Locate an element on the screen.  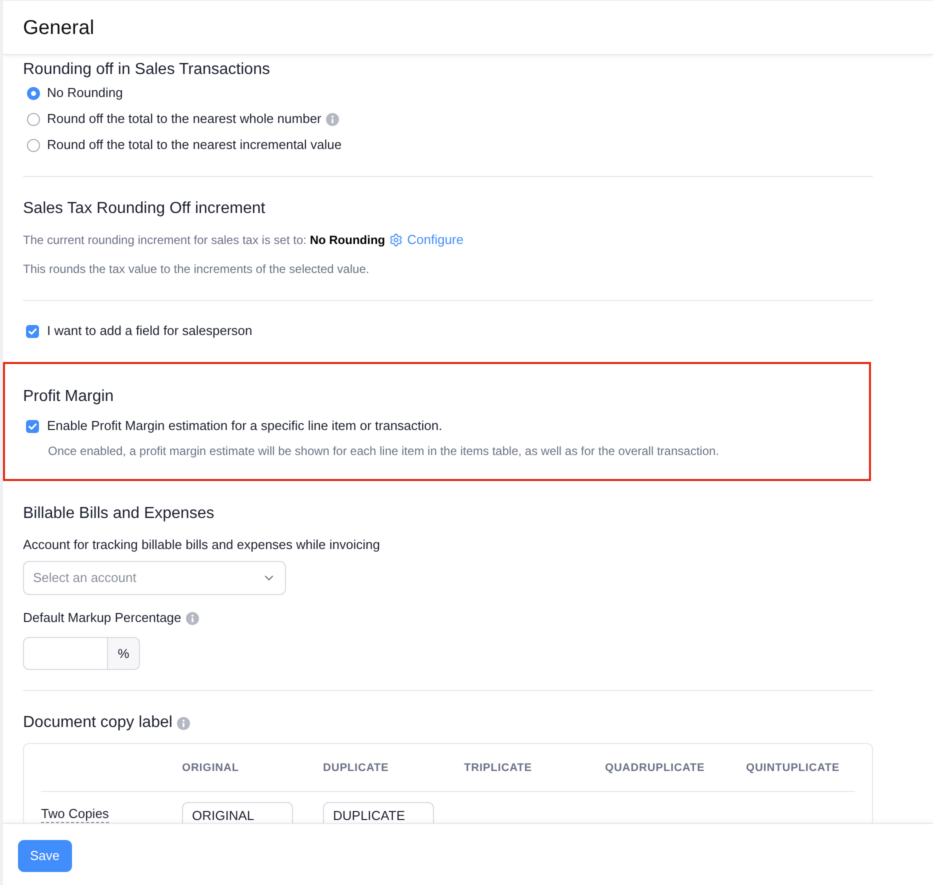
column-header: QUADRUPLICATE is located at coordinates (655, 768).